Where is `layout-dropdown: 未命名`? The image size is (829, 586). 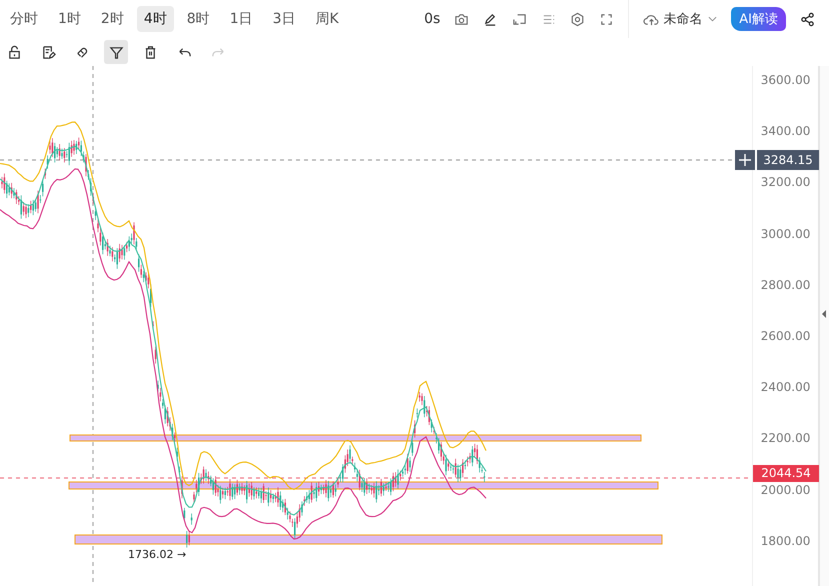
layout-dropdown: 未命名 is located at coordinates (680, 19).